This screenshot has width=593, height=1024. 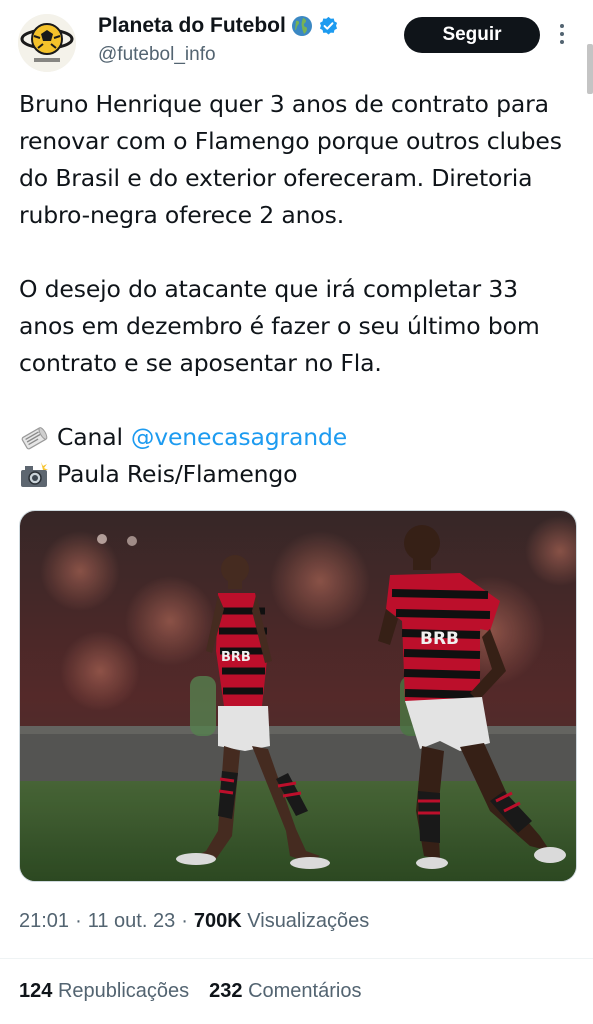 I want to click on tweet-meta: 21:01 · 11 out. 23 · 700K Visualizações, so click(x=194, y=921).